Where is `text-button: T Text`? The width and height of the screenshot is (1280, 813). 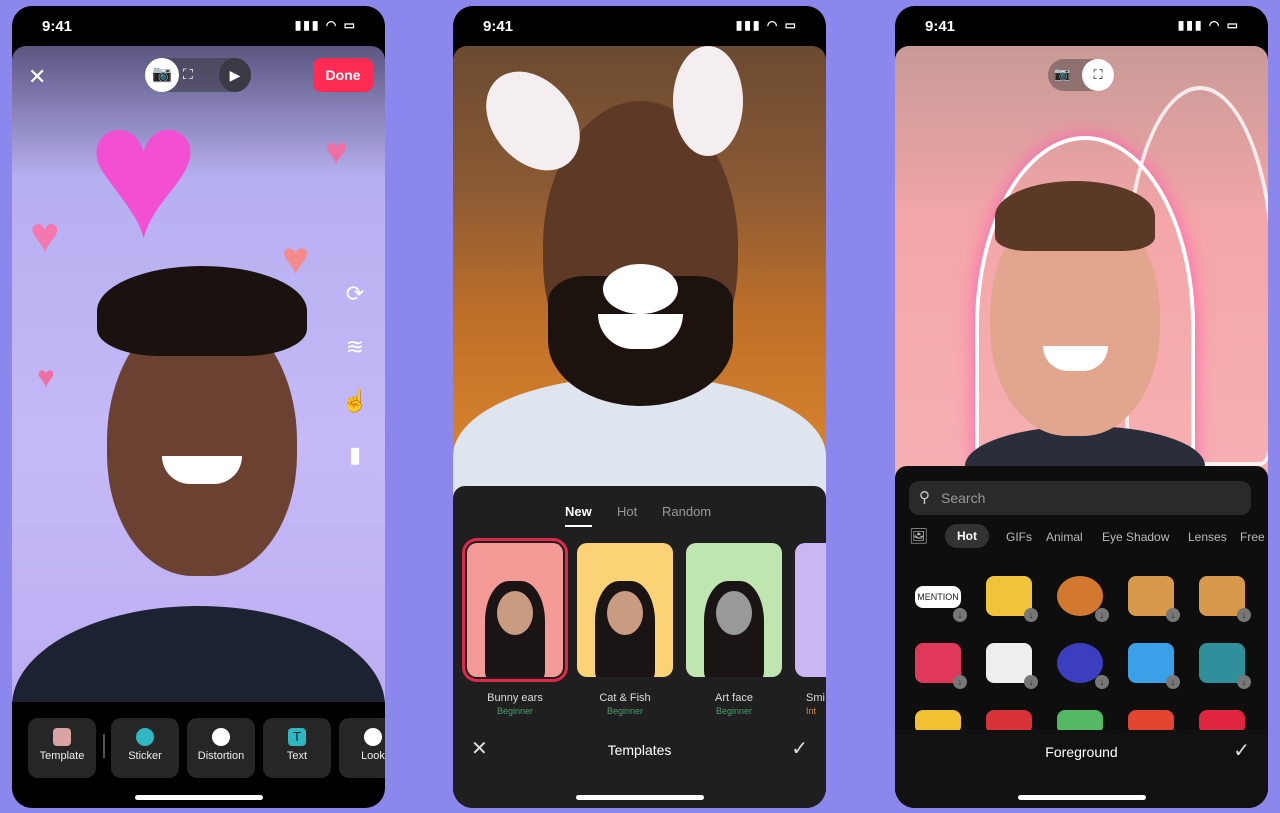
text-button: T Text is located at coordinates (297, 748).